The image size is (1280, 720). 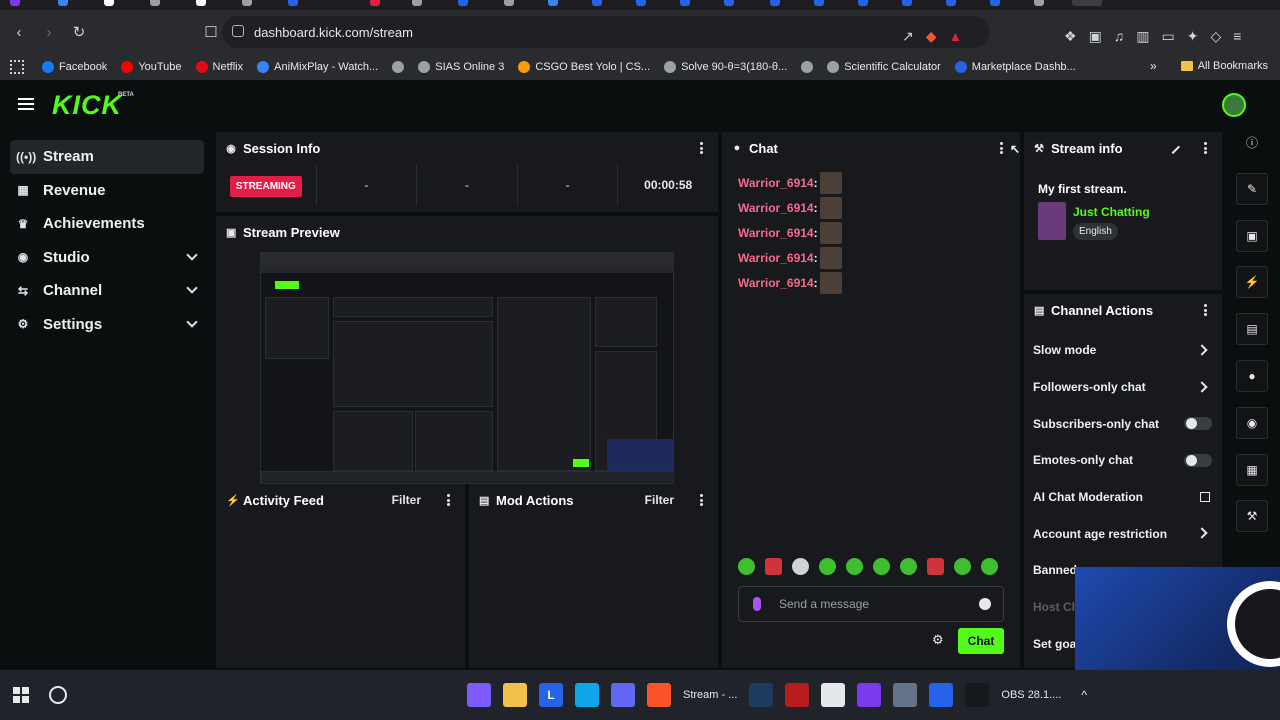 What do you see at coordinates (211, 32) in the screenshot?
I see `bookmark-icon: ☐` at bounding box center [211, 32].